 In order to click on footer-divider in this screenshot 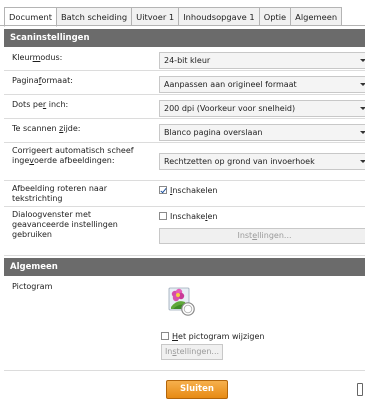, I will do `click(184, 370)`.